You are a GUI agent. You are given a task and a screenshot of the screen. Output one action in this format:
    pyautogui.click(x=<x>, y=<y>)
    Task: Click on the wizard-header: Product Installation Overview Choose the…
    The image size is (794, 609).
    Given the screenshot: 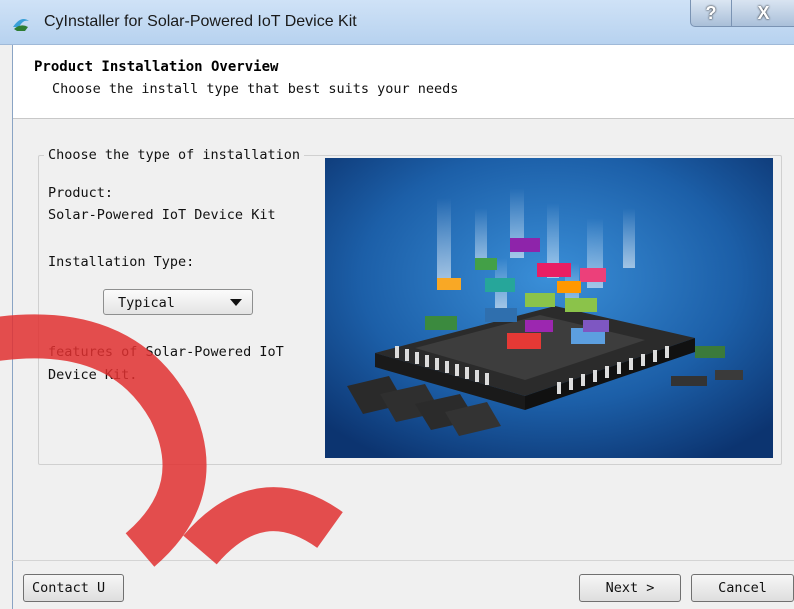 What is the action you would take?
    pyautogui.click(x=403, y=82)
    